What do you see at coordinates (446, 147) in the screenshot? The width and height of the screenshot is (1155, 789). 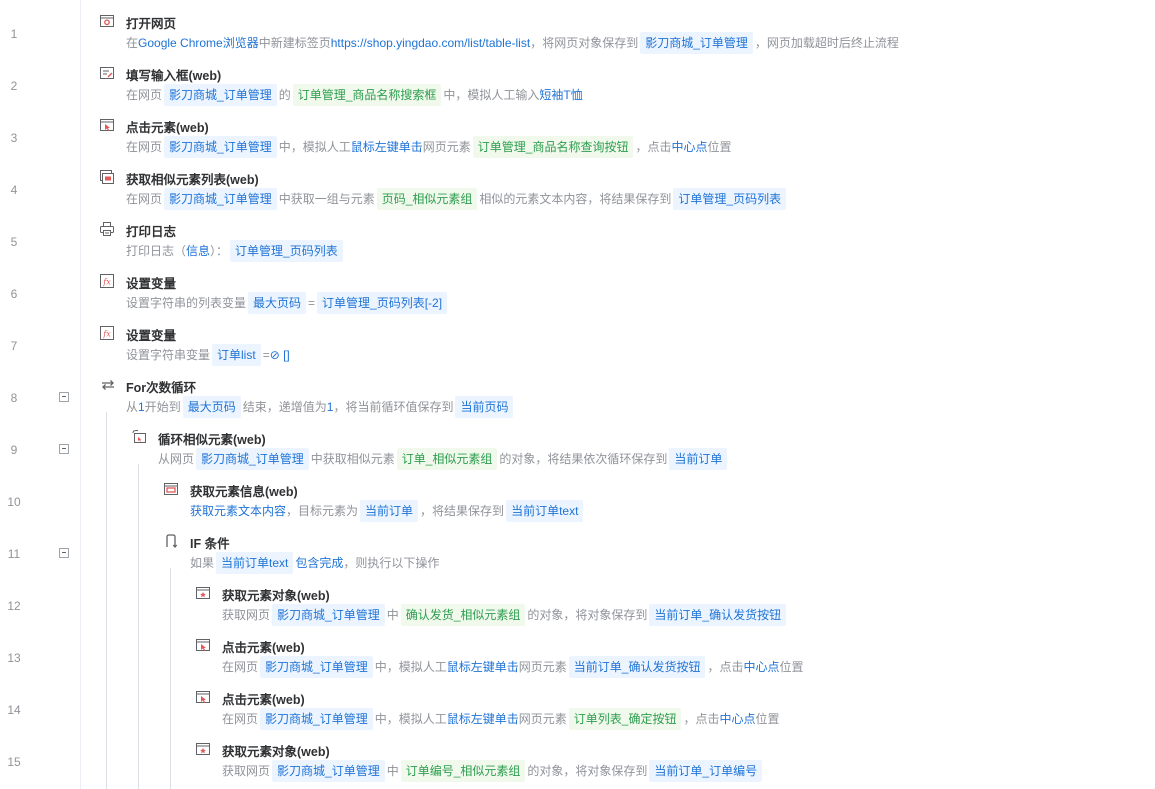 I see `desc-text: 网页元素` at bounding box center [446, 147].